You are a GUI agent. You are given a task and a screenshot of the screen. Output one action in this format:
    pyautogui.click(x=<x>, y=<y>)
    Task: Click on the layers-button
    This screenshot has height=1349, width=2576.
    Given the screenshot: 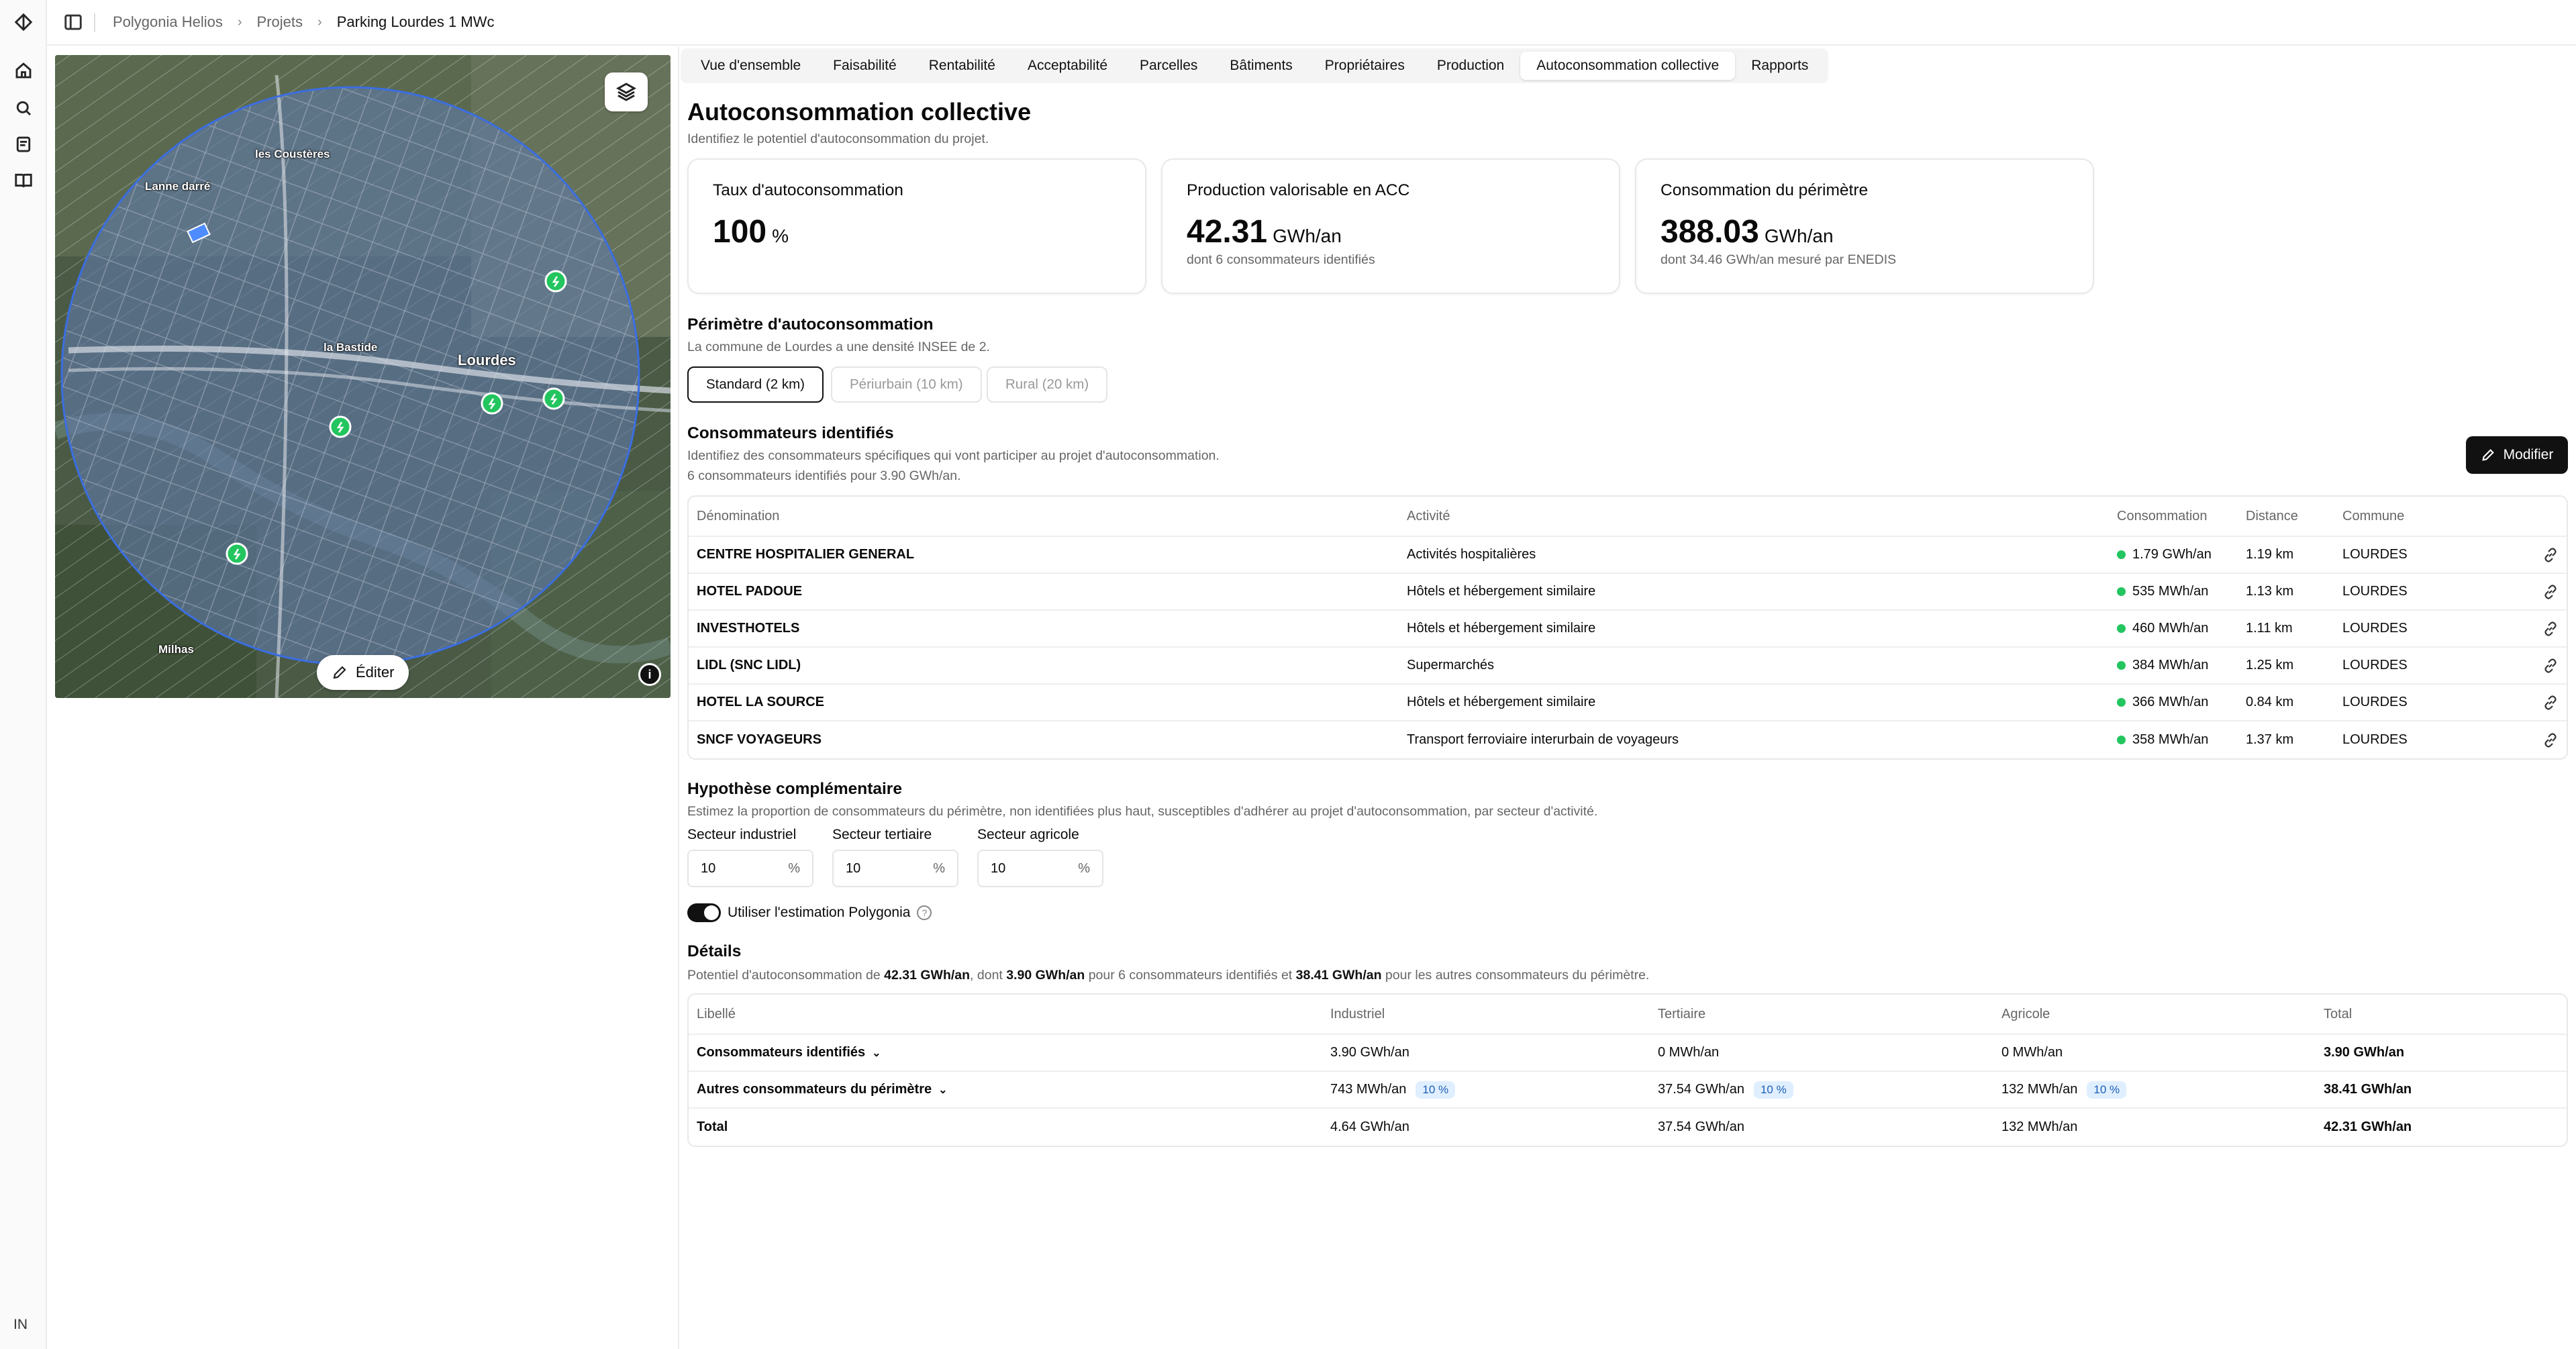 What is the action you would take?
    pyautogui.click(x=626, y=91)
    